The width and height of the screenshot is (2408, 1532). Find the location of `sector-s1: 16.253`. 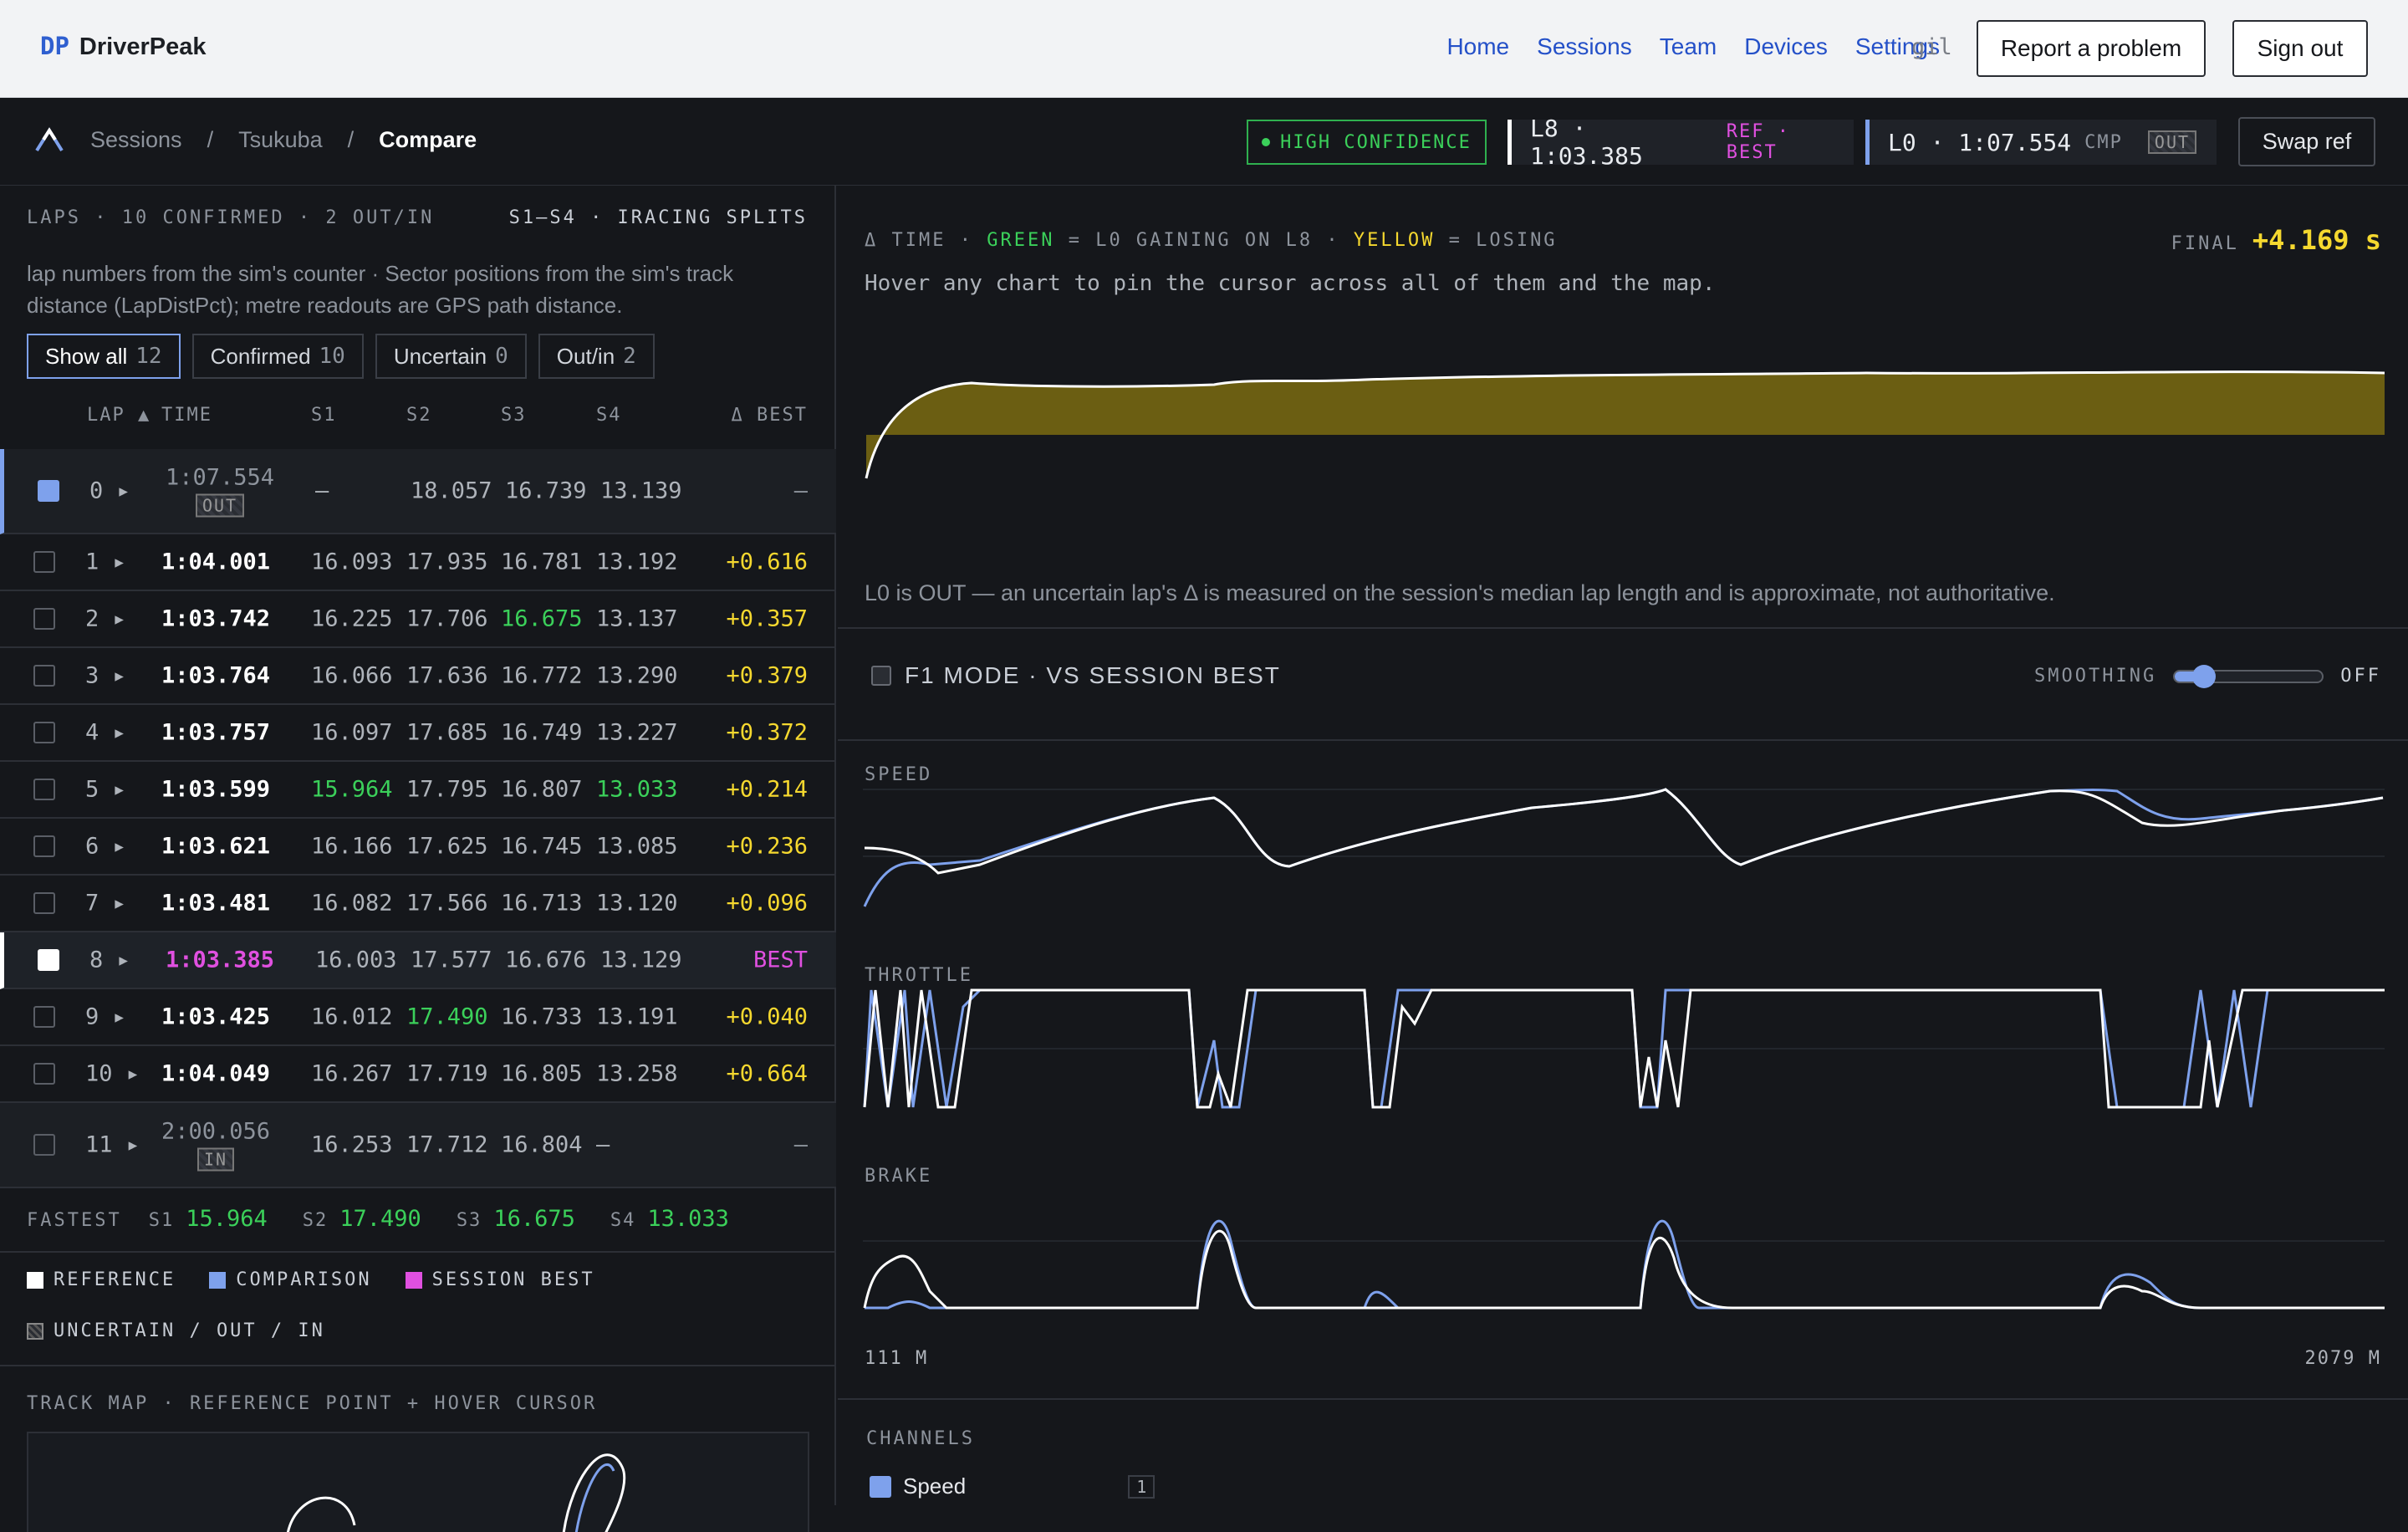

sector-s1: 16.253 is located at coordinates (352, 1144).